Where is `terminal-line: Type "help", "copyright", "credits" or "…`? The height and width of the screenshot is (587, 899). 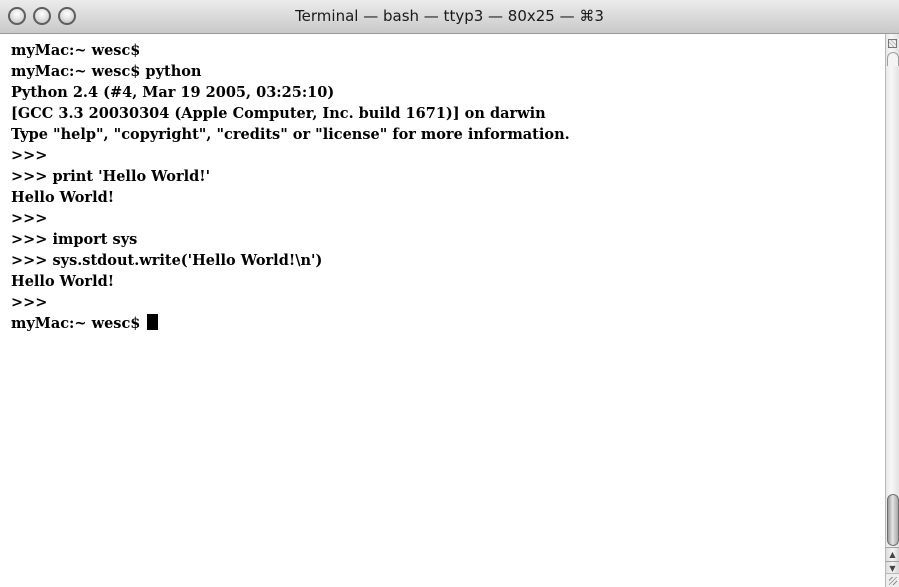
terminal-line: Type "help", "copyright", "credits" or "… is located at coordinates (290, 134).